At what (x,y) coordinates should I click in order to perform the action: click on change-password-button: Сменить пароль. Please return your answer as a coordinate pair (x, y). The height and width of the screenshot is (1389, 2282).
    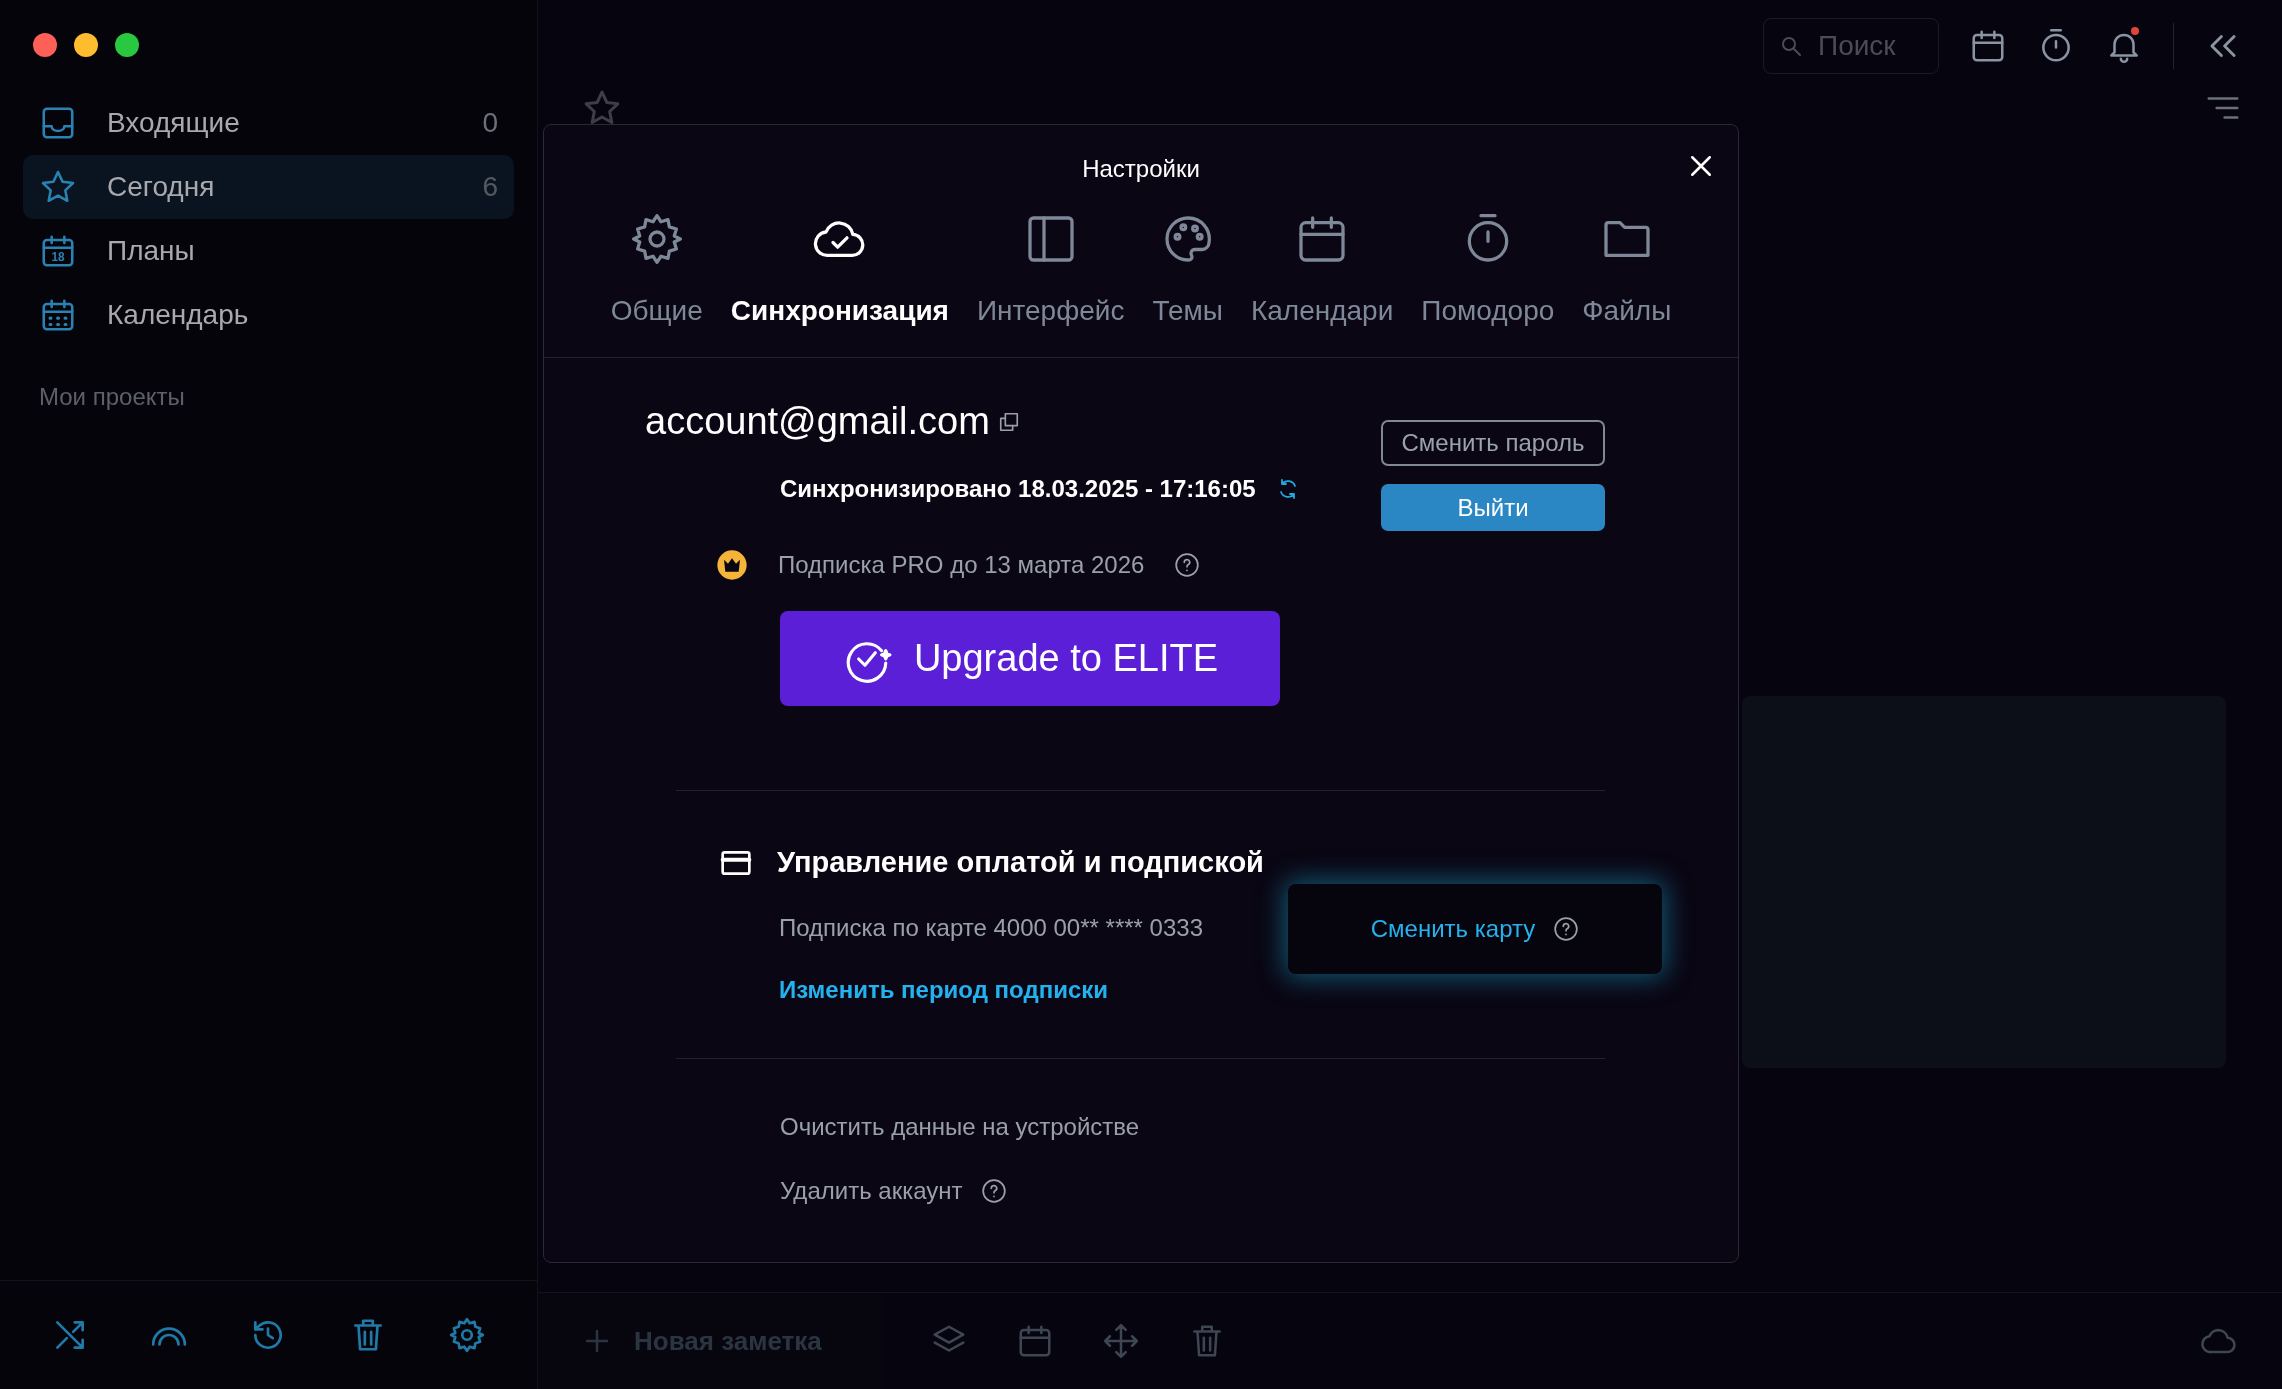
    Looking at the image, I should click on (1493, 443).